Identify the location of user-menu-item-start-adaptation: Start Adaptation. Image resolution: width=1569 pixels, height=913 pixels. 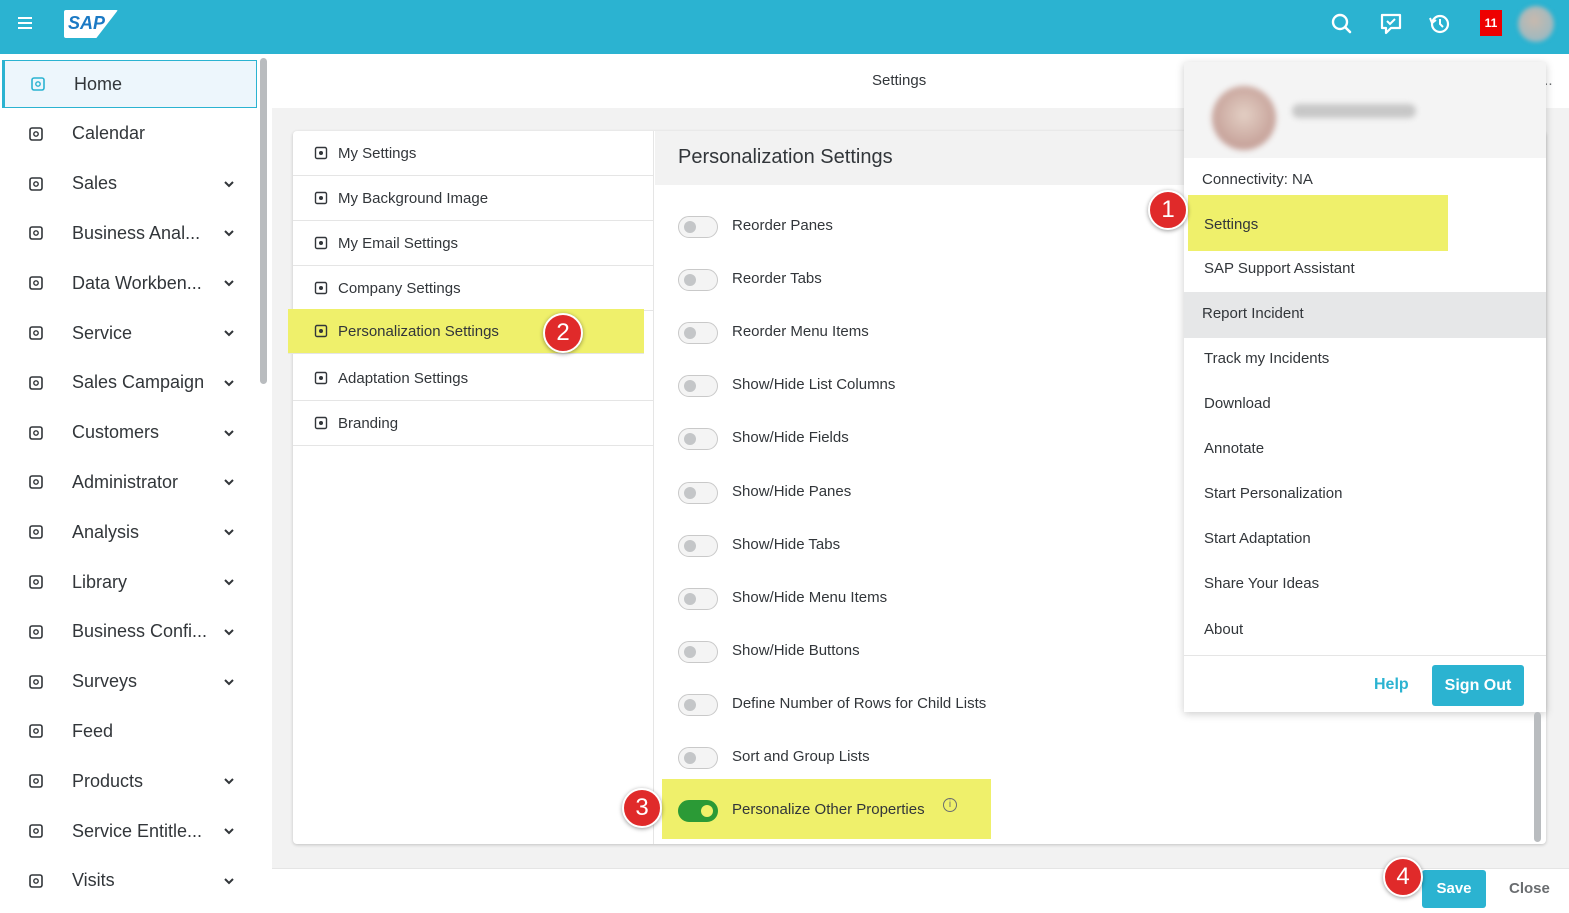
(1365, 539).